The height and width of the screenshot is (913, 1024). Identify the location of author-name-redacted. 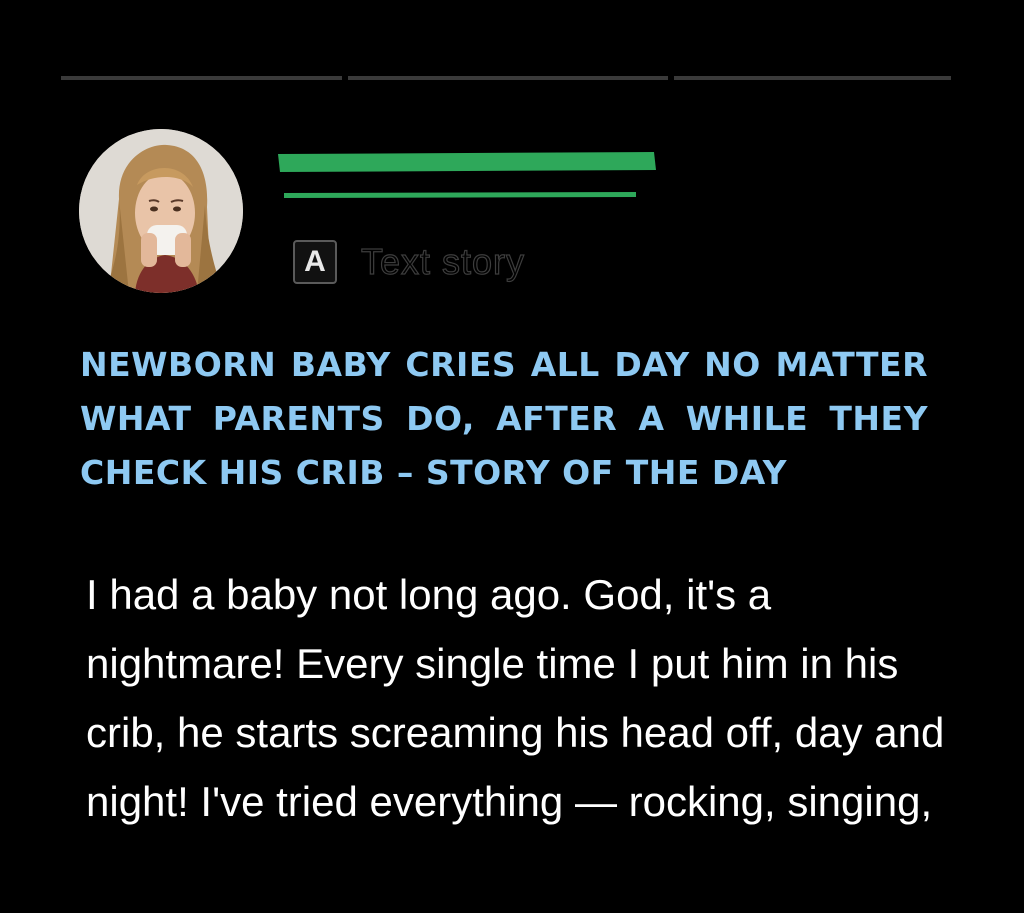
(466, 175).